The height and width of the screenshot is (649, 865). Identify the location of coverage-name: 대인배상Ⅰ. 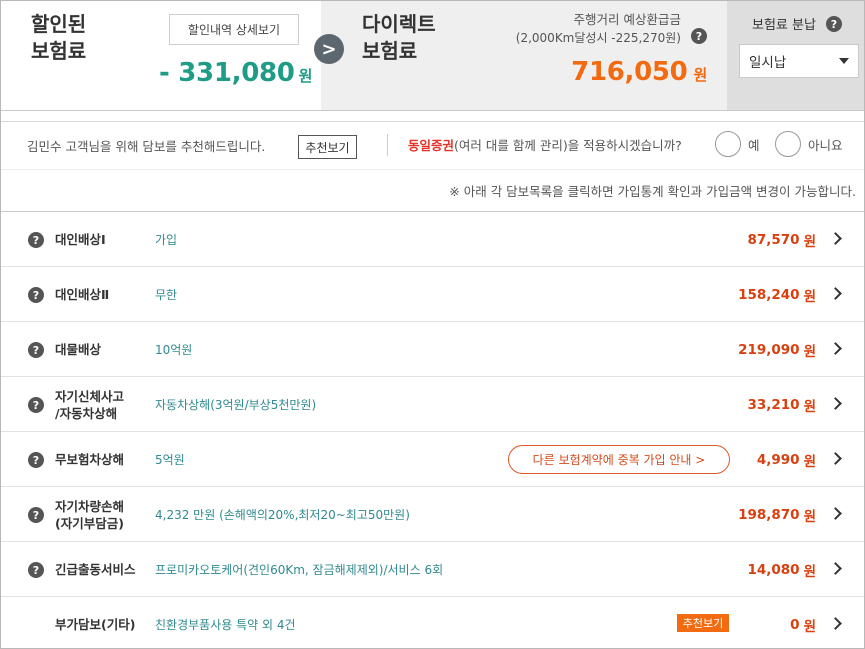
(80, 239).